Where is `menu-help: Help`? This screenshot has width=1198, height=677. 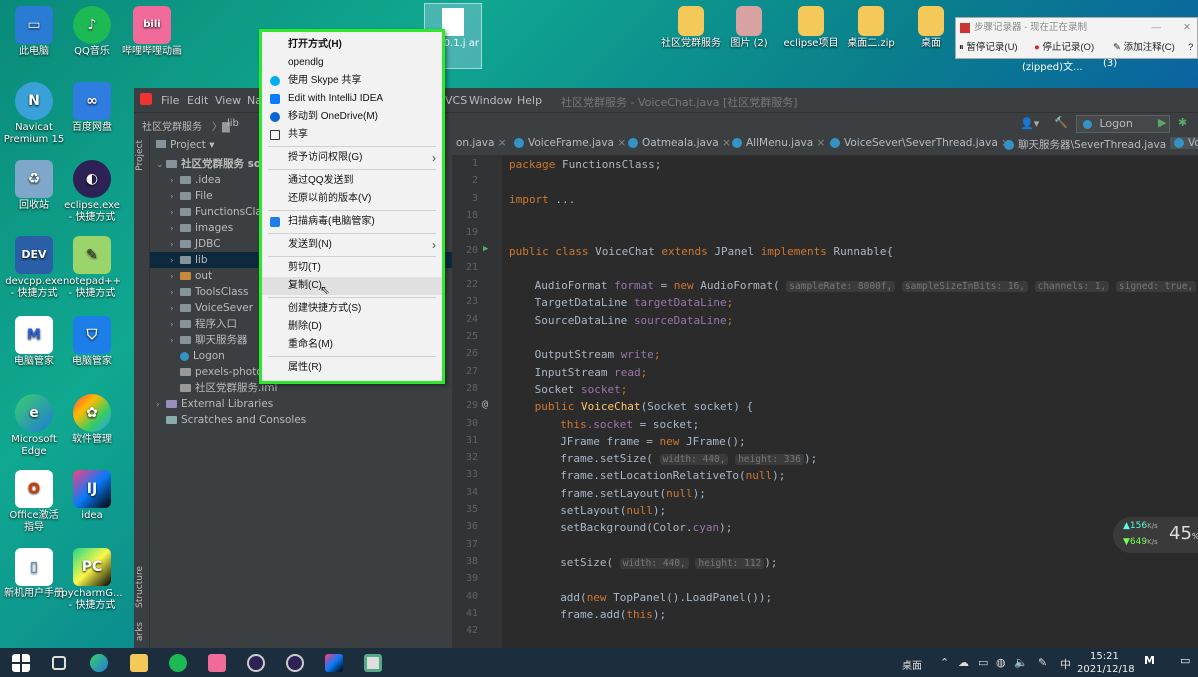
menu-help: Help is located at coordinates (529, 100).